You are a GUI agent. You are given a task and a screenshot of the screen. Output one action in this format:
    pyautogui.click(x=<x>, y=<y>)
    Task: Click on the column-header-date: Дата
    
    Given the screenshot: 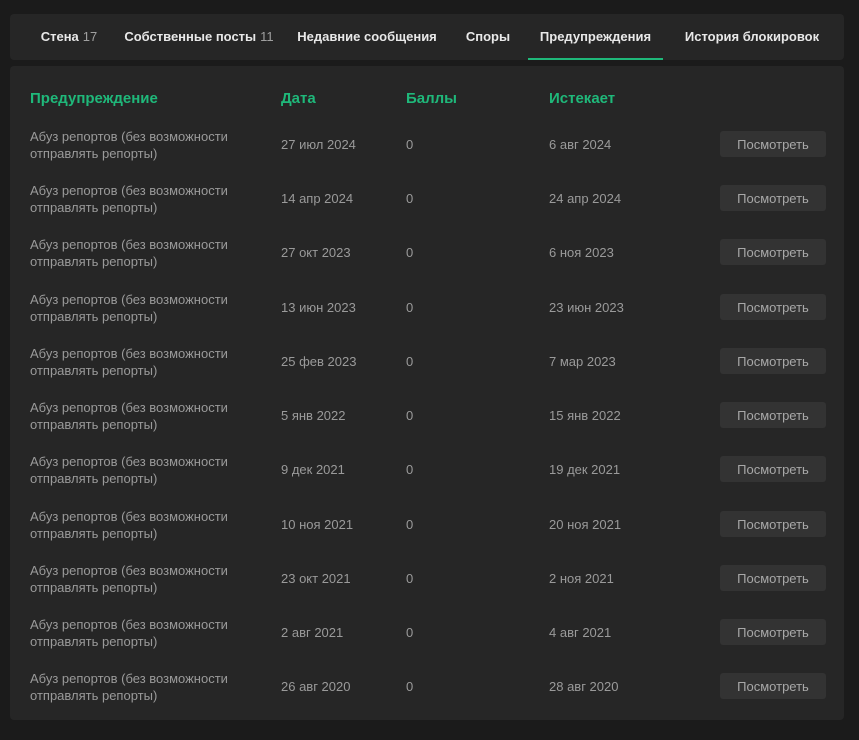 What is the action you would take?
    pyautogui.click(x=298, y=98)
    